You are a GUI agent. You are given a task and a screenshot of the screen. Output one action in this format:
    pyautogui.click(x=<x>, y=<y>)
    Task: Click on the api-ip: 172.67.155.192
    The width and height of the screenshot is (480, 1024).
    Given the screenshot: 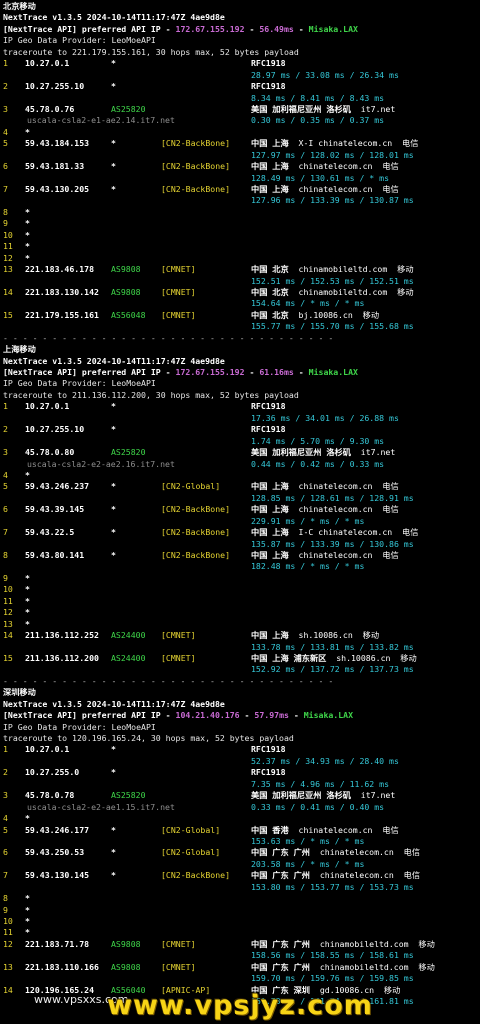 What is the action you would take?
    pyautogui.click(x=210, y=372)
    